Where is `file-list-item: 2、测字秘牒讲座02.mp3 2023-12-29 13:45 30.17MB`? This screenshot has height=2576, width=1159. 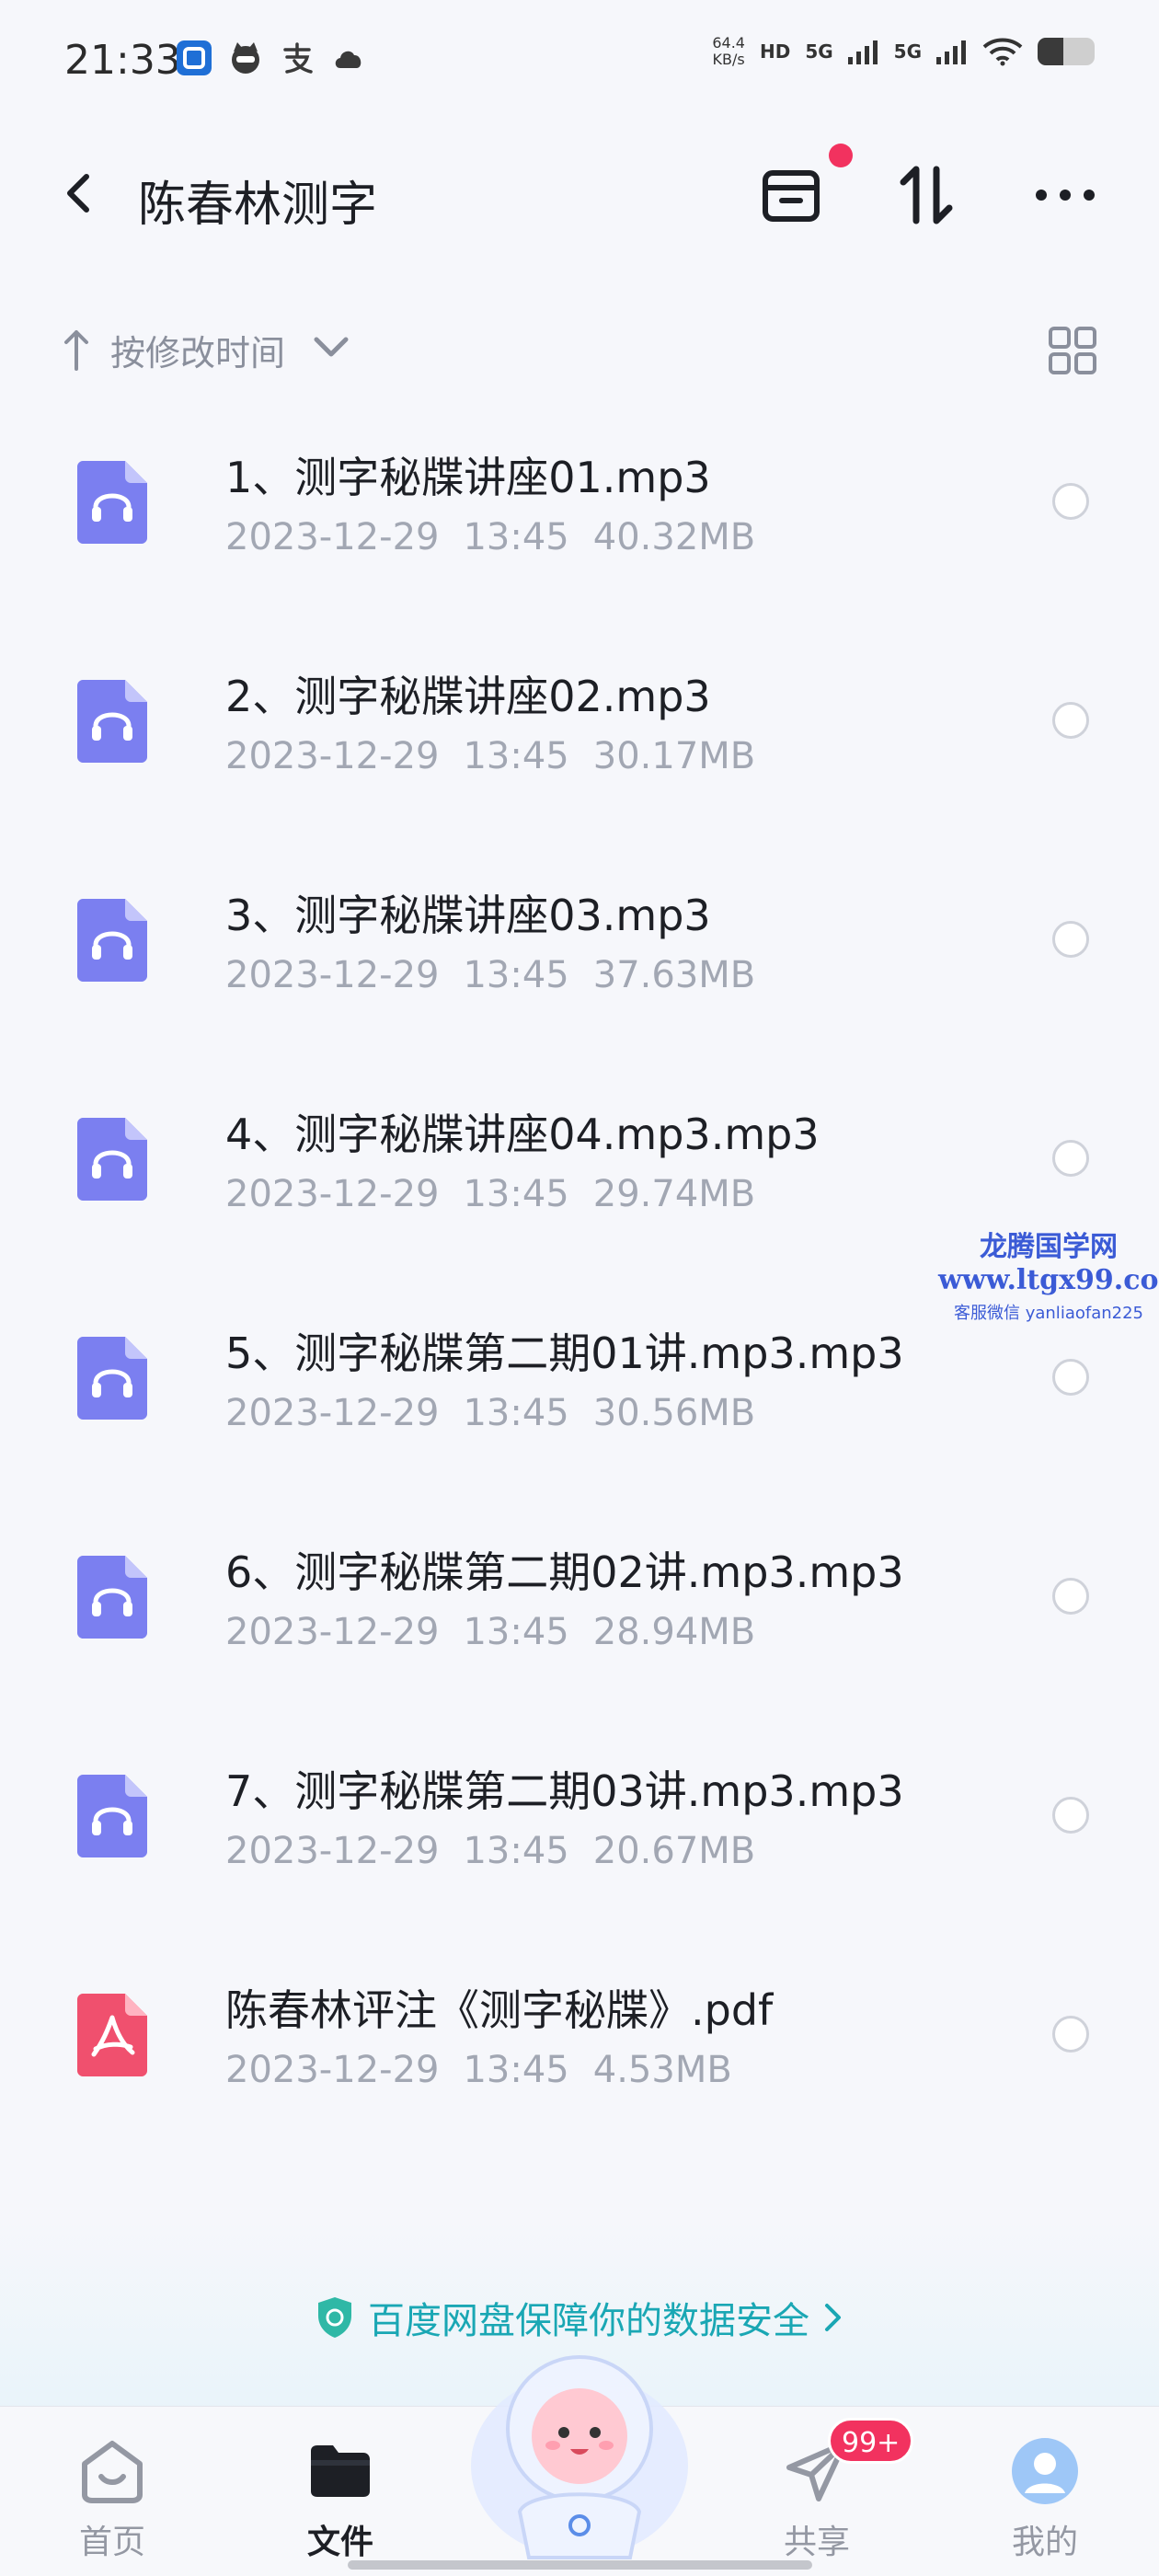 file-list-item: 2、测字秘牒讲座02.mp3 2023-12-29 13:45 30.17MB is located at coordinates (579, 719).